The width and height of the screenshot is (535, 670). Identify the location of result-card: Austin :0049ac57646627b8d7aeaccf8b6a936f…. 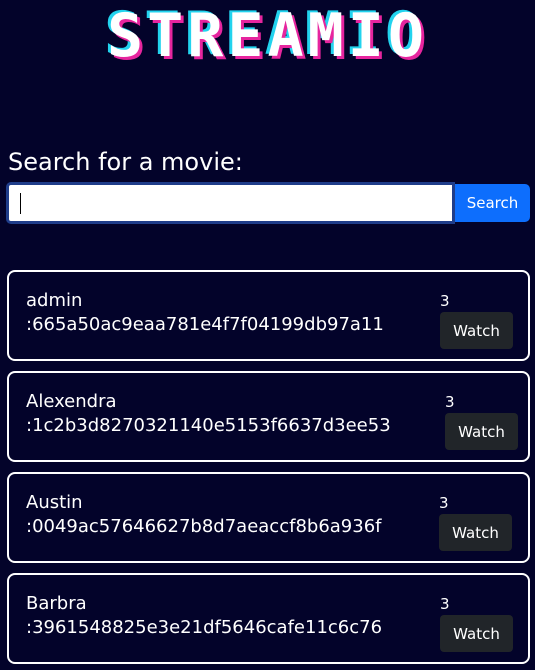
(268, 517).